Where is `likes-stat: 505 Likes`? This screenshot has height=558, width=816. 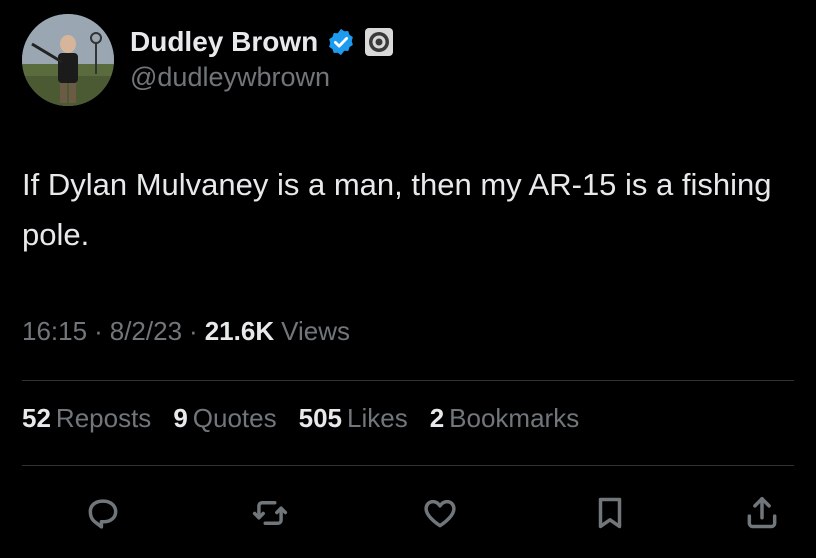
likes-stat: 505 Likes is located at coordinates (353, 418).